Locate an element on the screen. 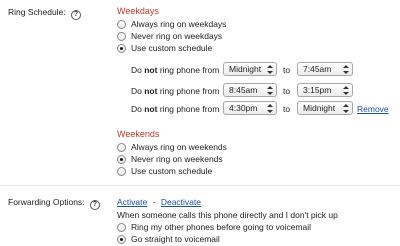  schedule-row-1-suffix: ring phone from is located at coordinates (188, 70).